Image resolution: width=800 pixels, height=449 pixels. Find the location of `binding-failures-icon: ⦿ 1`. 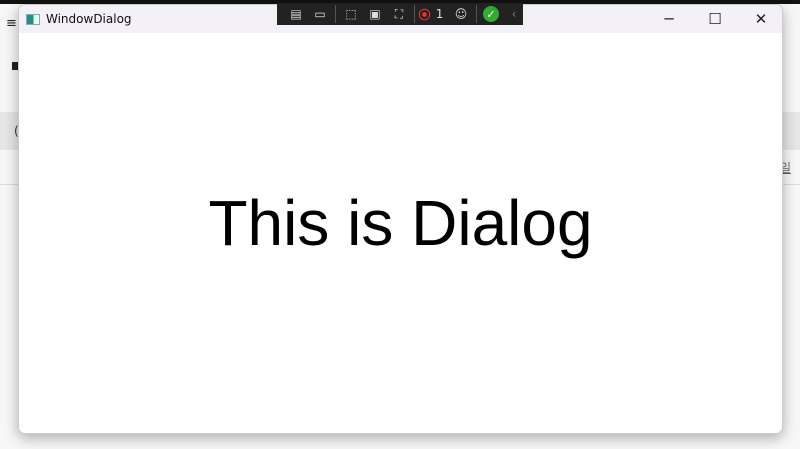

binding-failures-icon: ⦿ 1 is located at coordinates (432, 14).